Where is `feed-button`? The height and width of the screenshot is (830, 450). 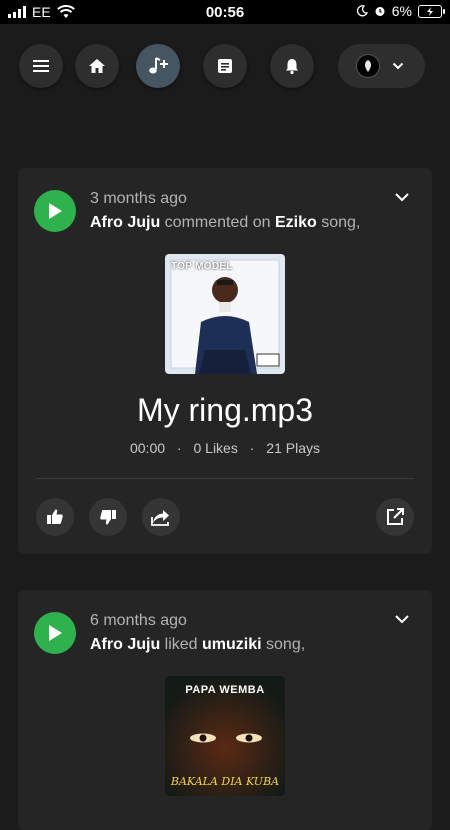 feed-button is located at coordinates (225, 66).